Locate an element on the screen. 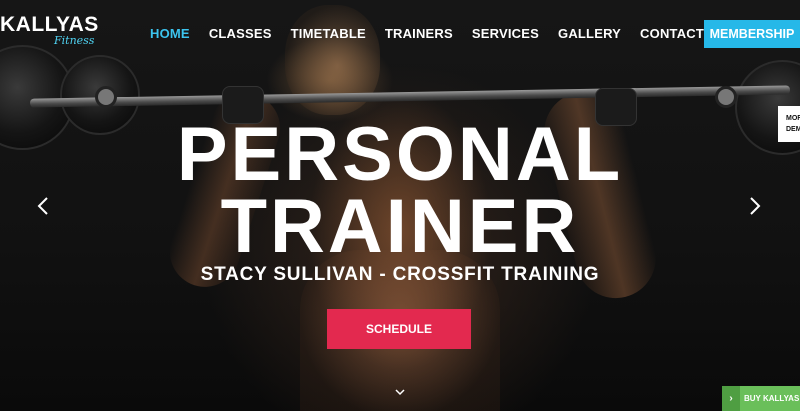 Image resolution: width=800 pixels, height=411 pixels. membership-button: MEMBERSHIP is located at coordinates (752, 34).